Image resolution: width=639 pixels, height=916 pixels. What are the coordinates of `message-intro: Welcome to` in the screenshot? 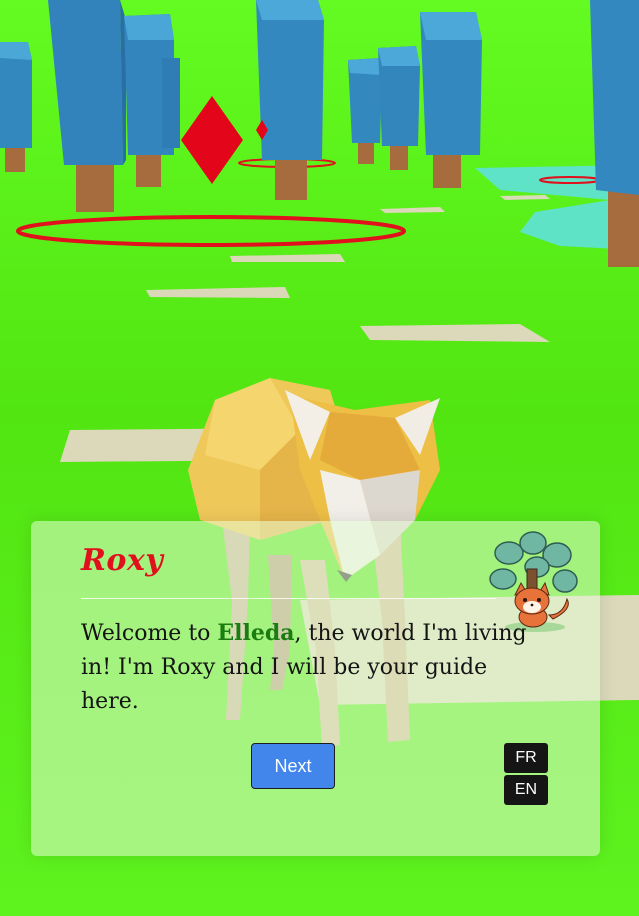 It's located at (149, 633).